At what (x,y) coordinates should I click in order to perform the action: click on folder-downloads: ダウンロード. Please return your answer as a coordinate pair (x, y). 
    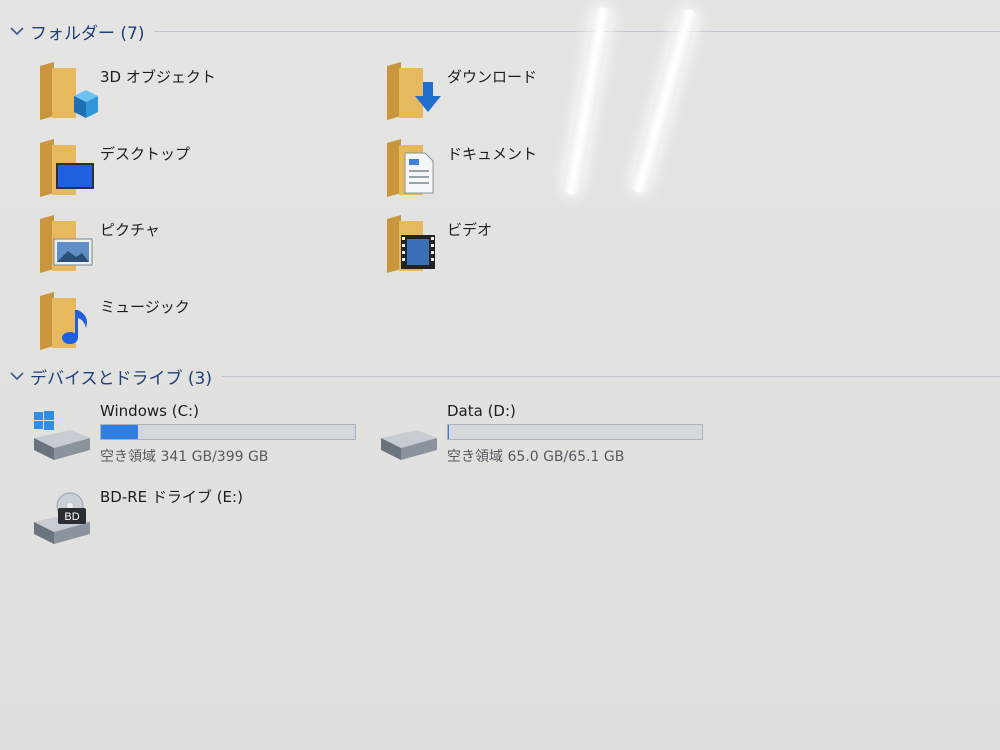
    Looking at the image, I should click on (545, 95).